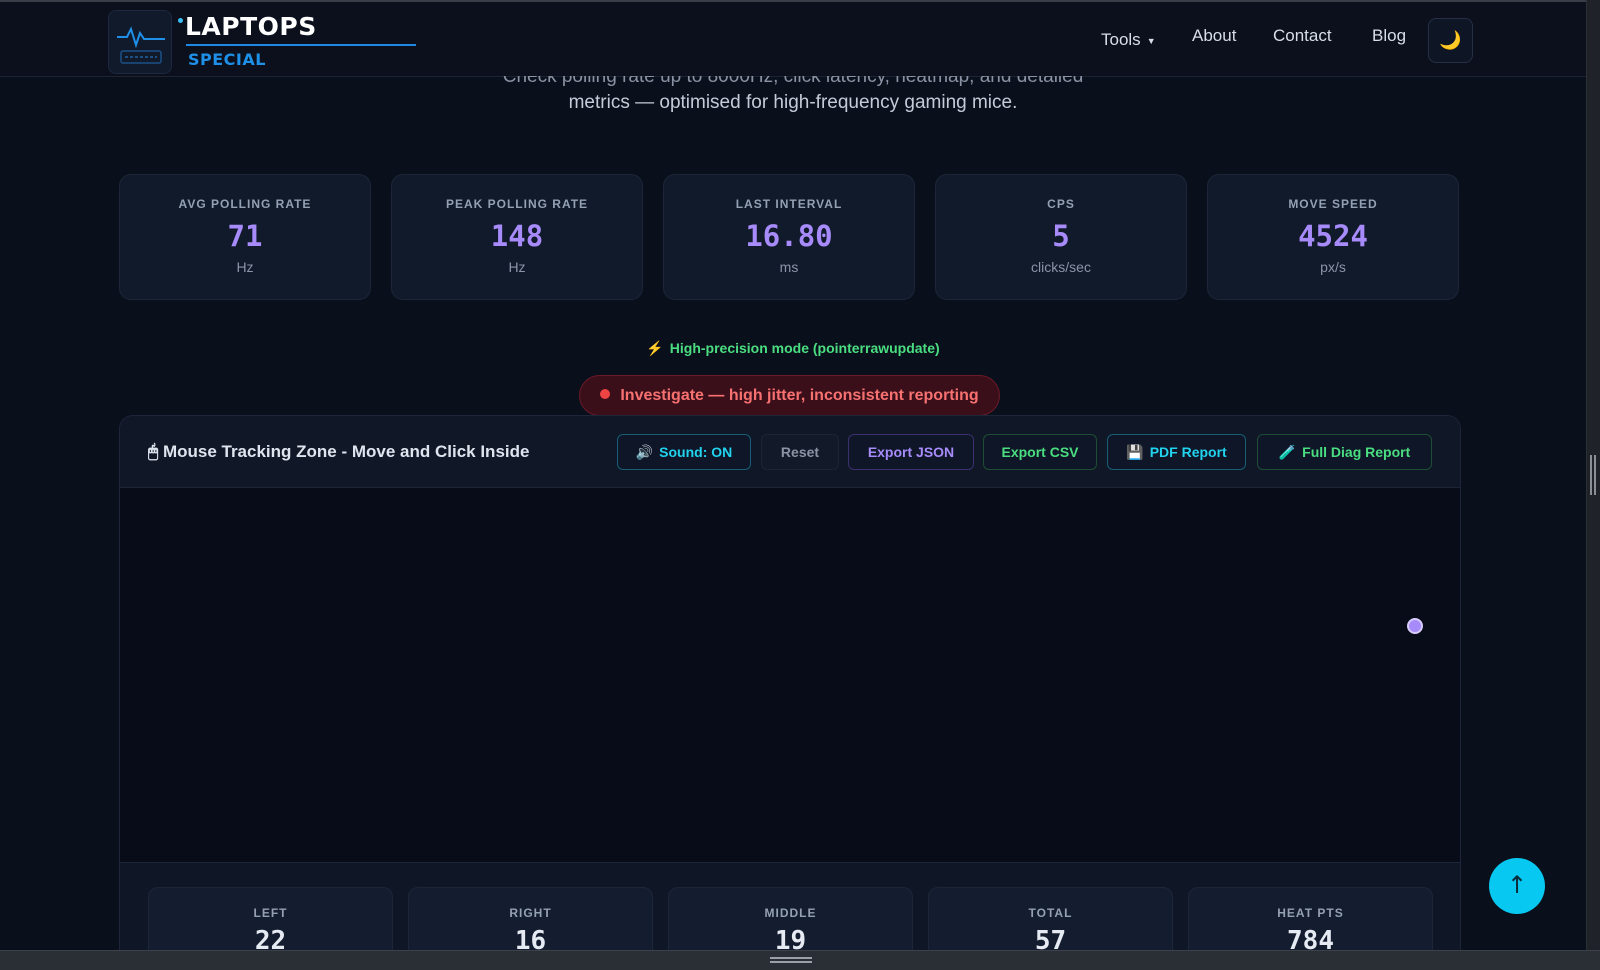  What do you see at coordinates (1333, 267) in the screenshot?
I see `stat-unit: px/s` at bounding box center [1333, 267].